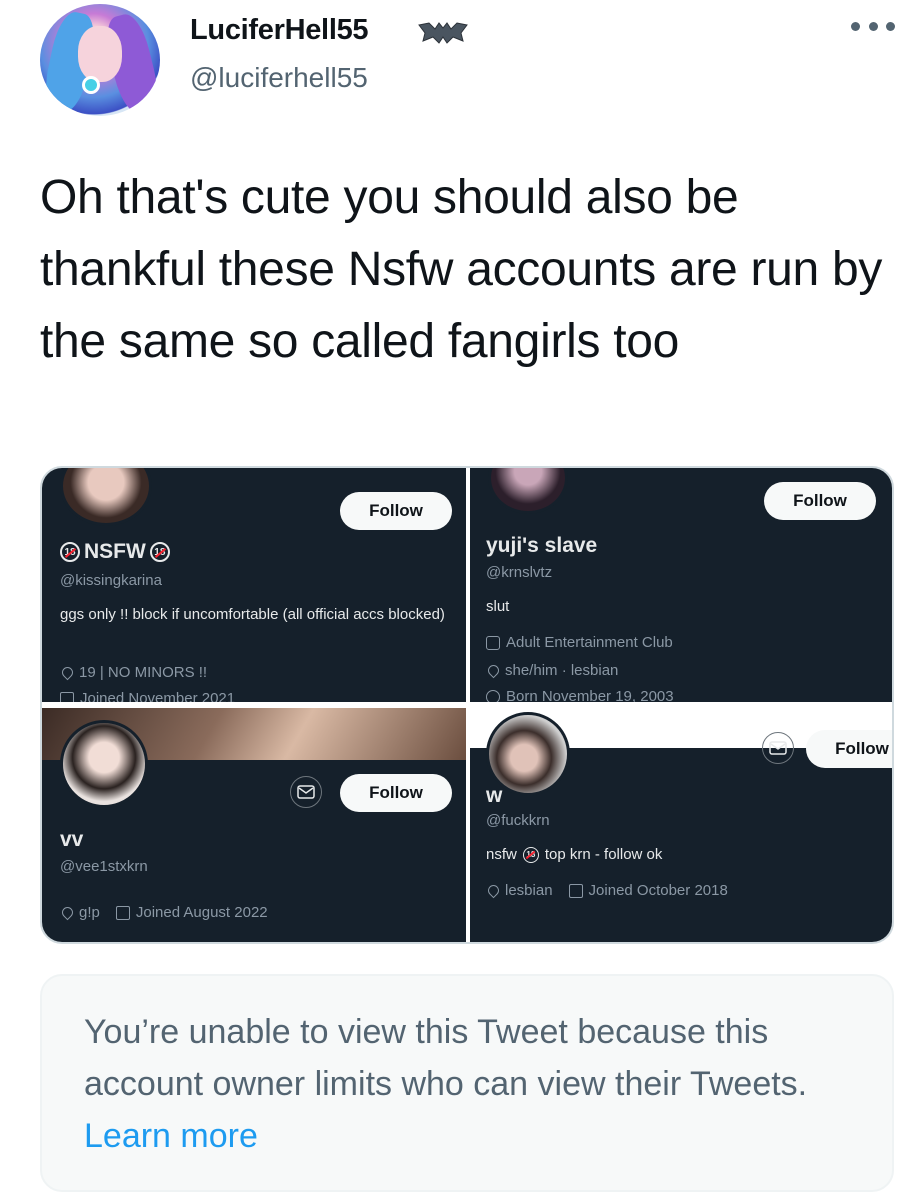  Describe the element at coordinates (562, 670) in the screenshot. I see `location-text: she/him · lesbian` at that location.